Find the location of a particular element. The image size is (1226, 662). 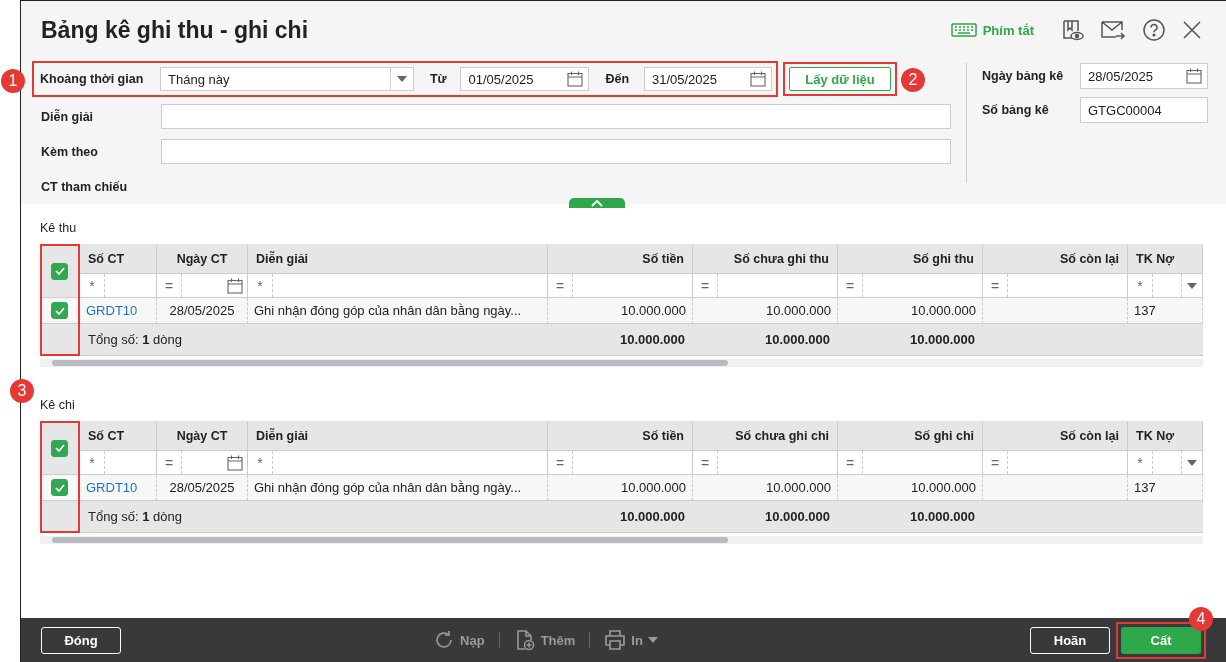

field-label: CT tham chiếu is located at coordinates (85, 186).